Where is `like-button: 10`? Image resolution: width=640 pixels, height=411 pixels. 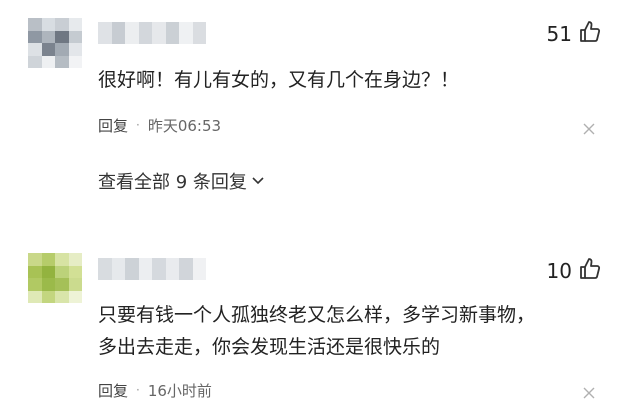 like-button: 10 is located at coordinates (574, 271).